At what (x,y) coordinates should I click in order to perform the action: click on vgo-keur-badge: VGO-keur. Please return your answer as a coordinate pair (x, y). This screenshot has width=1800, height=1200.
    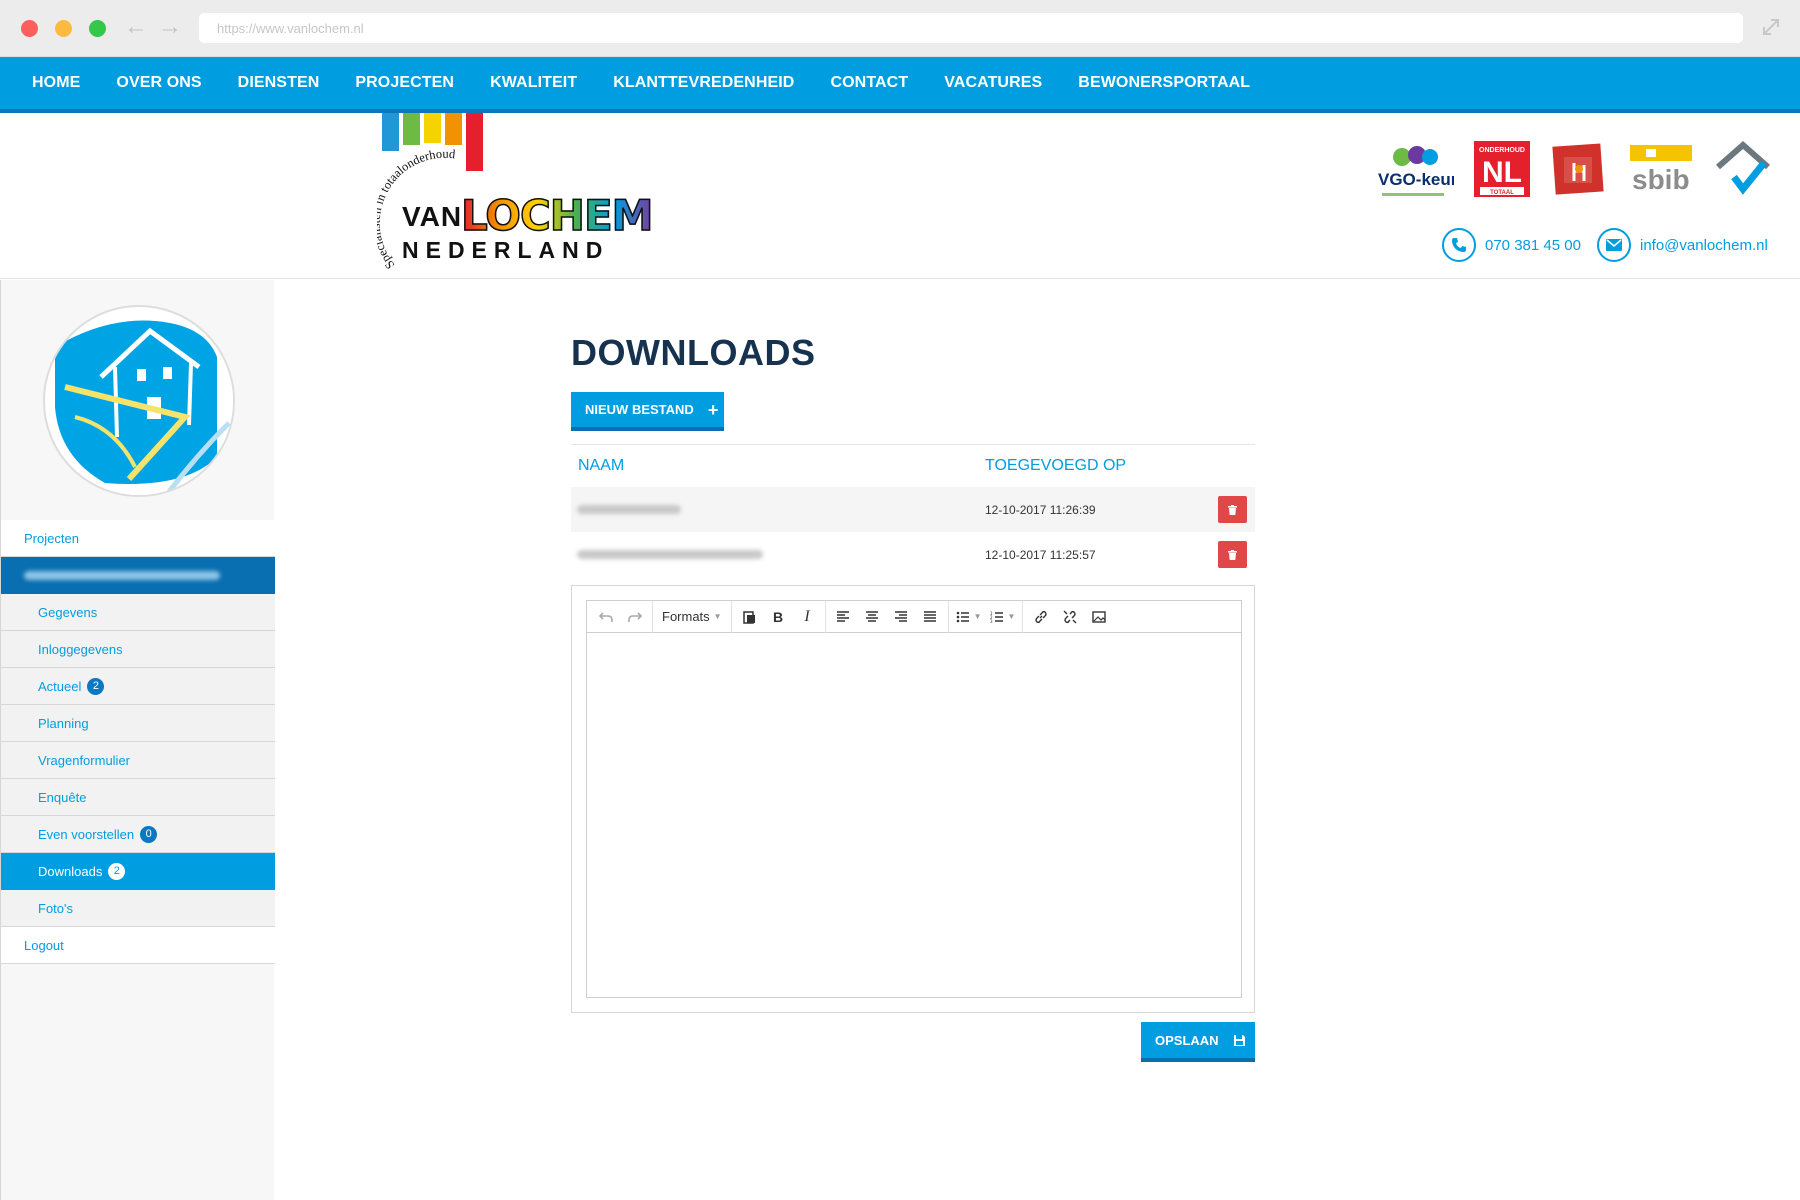
    Looking at the image, I should click on (1414, 172).